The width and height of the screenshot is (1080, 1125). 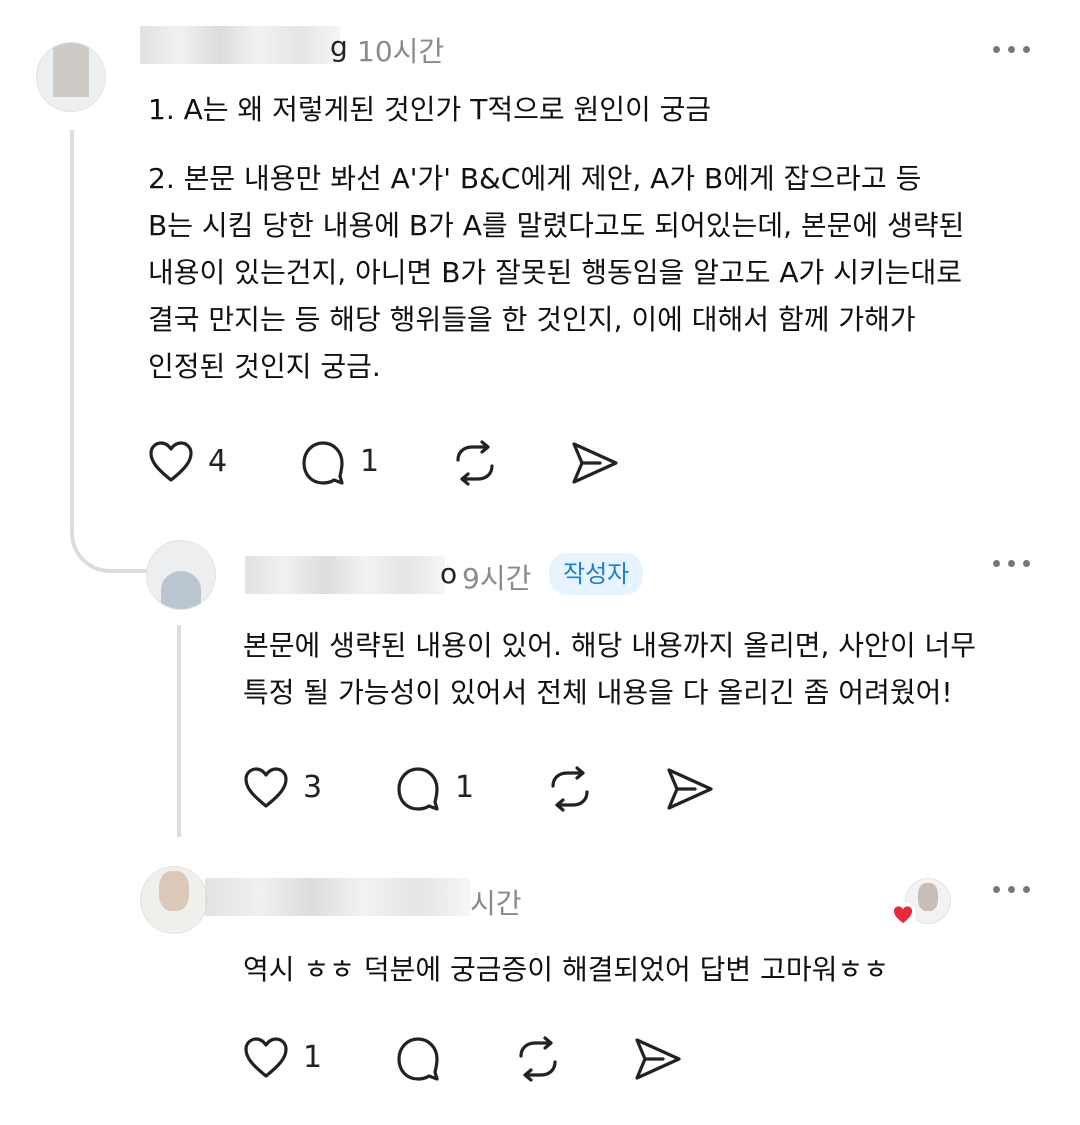 What do you see at coordinates (448, 573) in the screenshot?
I see `username-tail: o` at bounding box center [448, 573].